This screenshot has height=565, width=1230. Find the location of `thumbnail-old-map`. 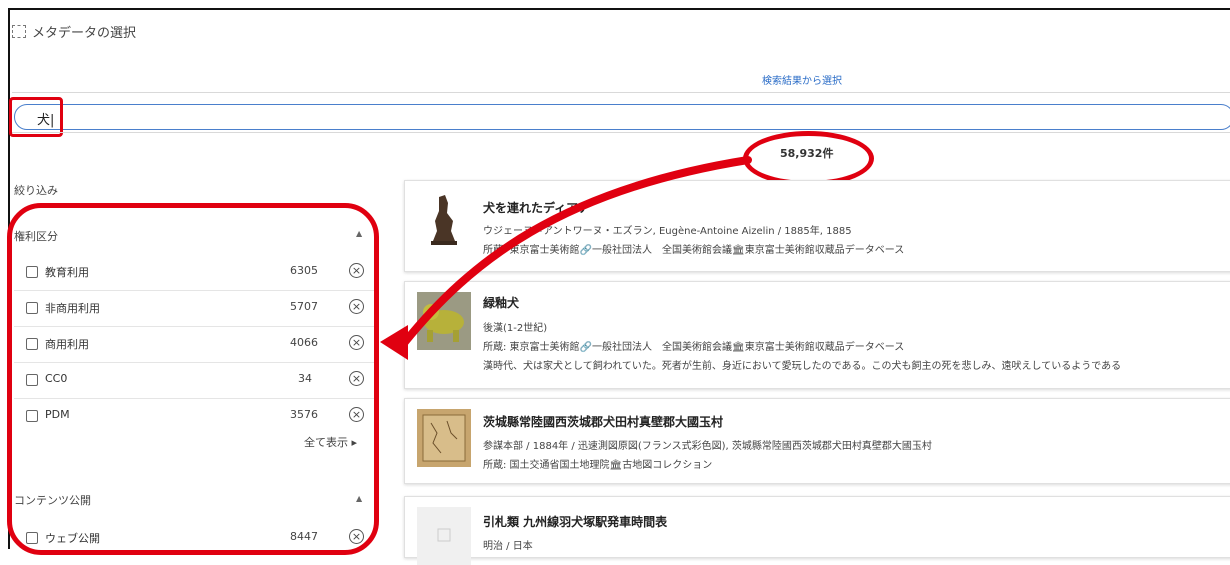

thumbnail-old-map is located at coordinates (444, 438).